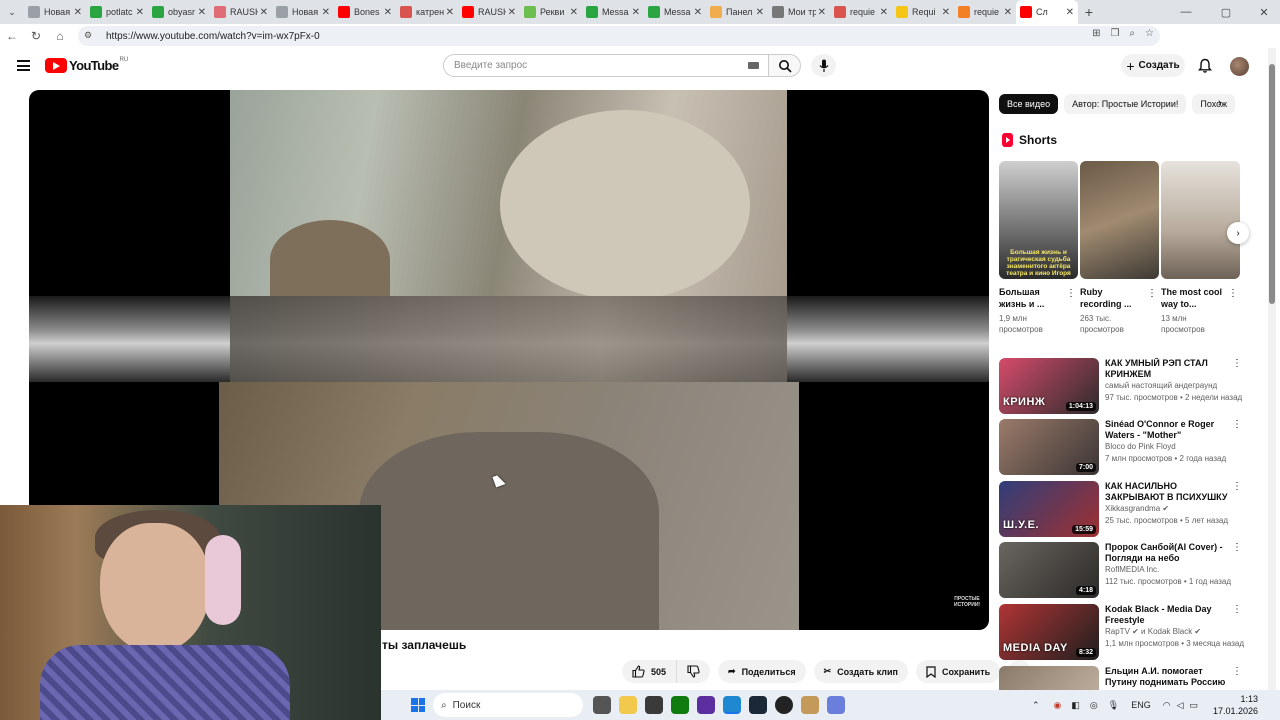 Image resolution: width=1280 pixels, height=720 pixels. I want to click on dislike-button, so click(694, 671).